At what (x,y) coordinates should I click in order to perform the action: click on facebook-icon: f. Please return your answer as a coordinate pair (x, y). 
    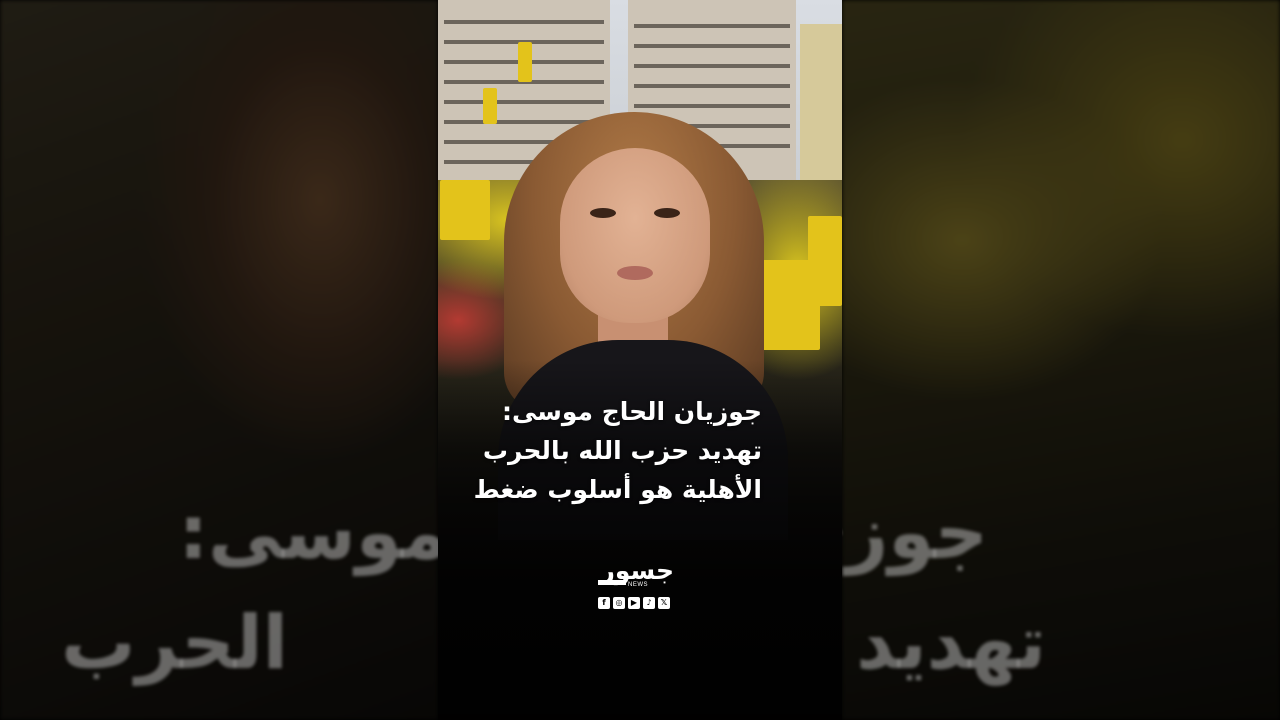
    Looking at the image, I should click on (604, 603).